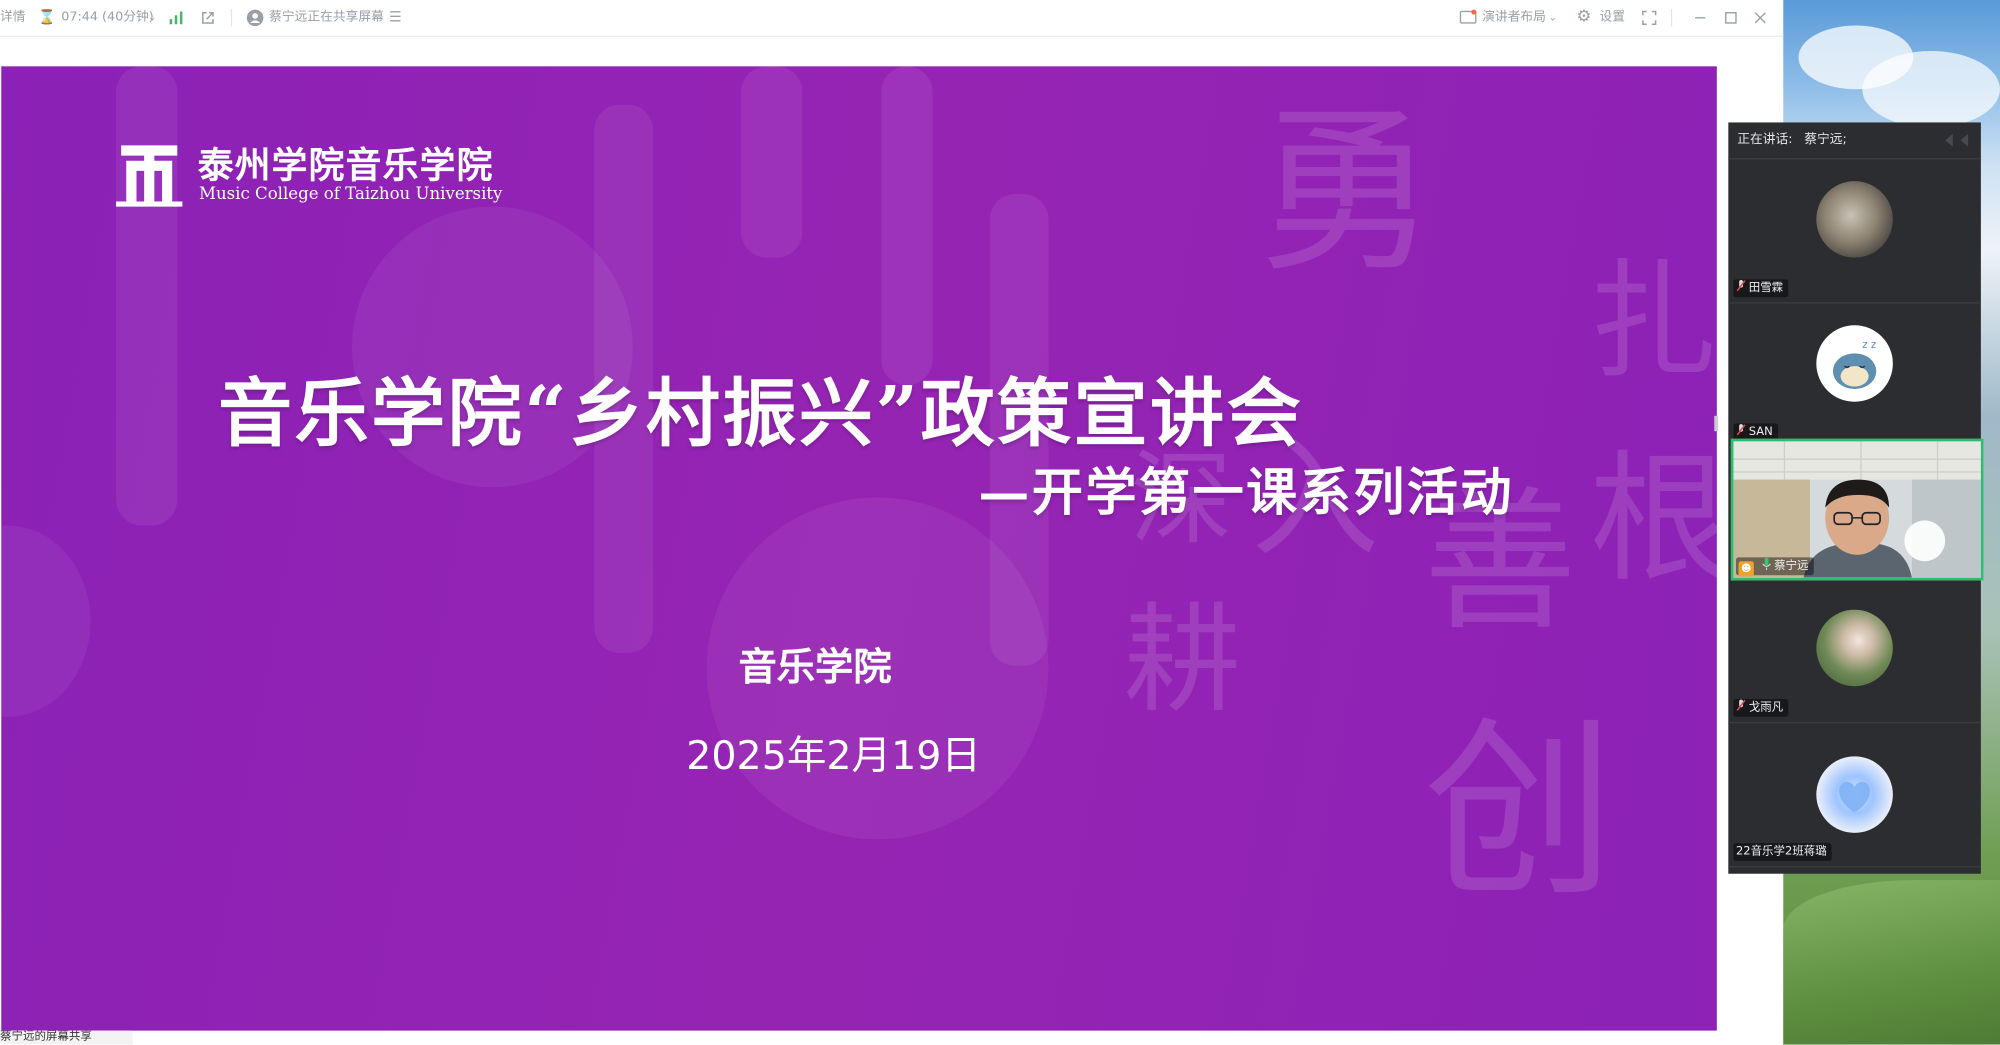  I want to click on college-name-cn: 泰州学院音乐学院, so click(345, 165).